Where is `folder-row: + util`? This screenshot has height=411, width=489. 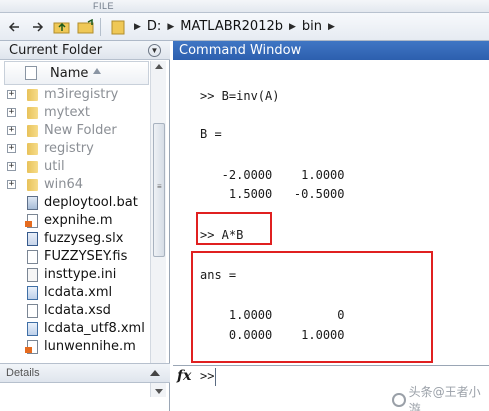
folder-row: + util is located at coordinates (76, 167).